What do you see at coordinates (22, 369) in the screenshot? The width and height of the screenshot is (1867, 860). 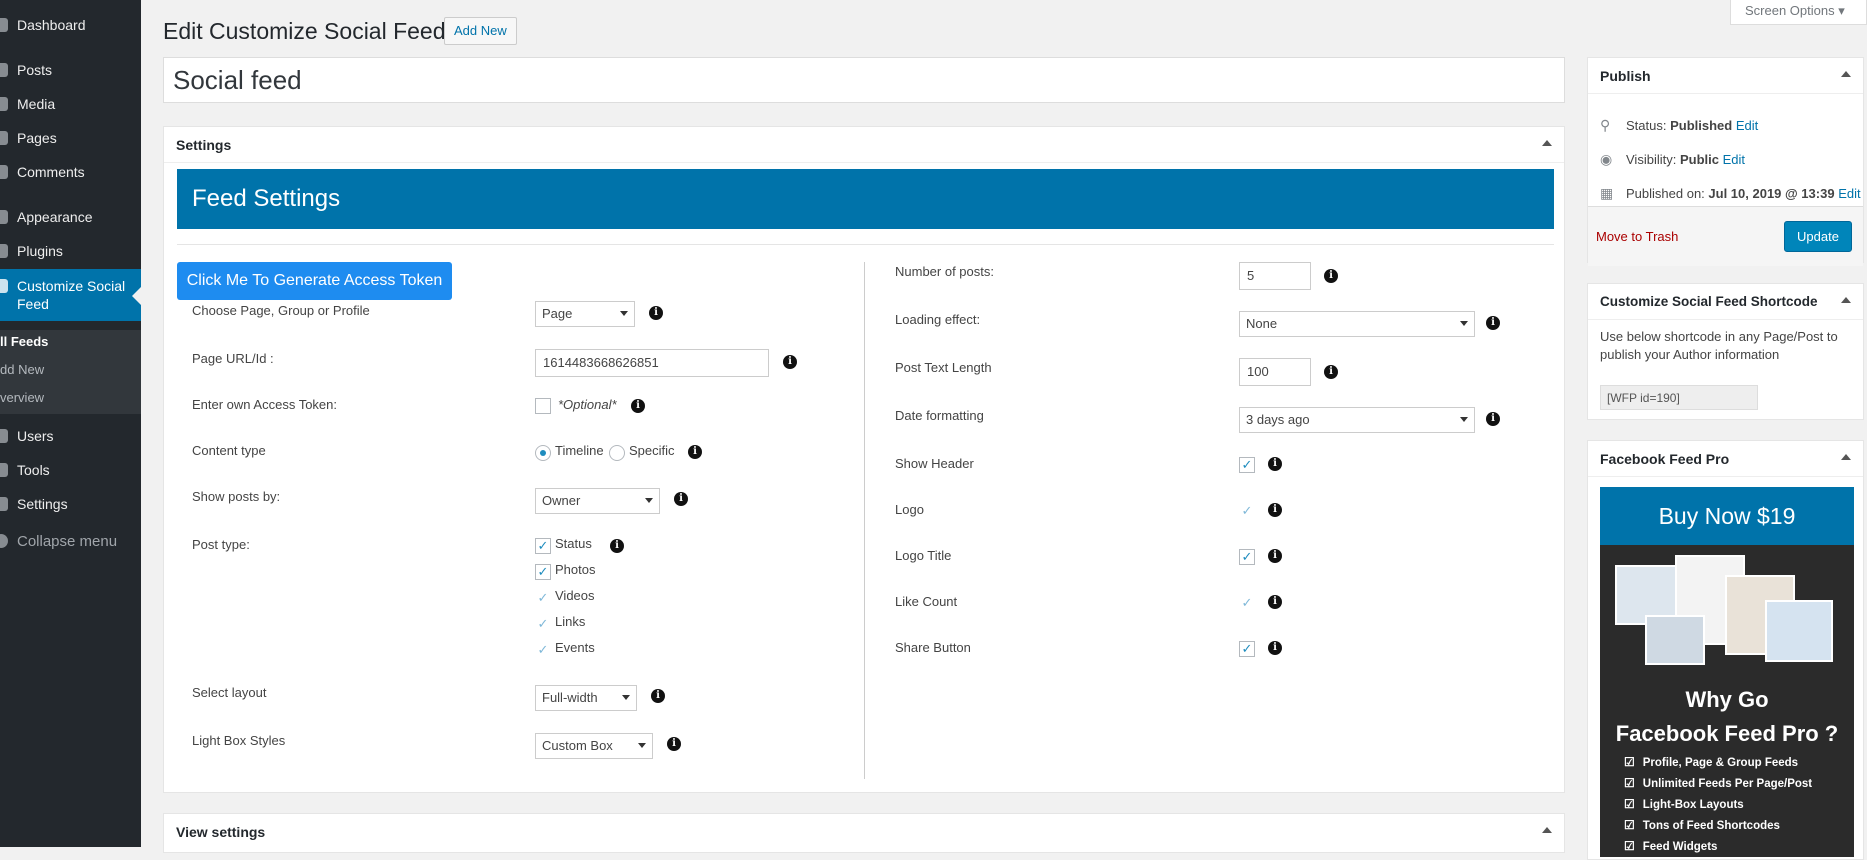 I see `submenu-add-new: dd New` at bounding box center [22, 369].